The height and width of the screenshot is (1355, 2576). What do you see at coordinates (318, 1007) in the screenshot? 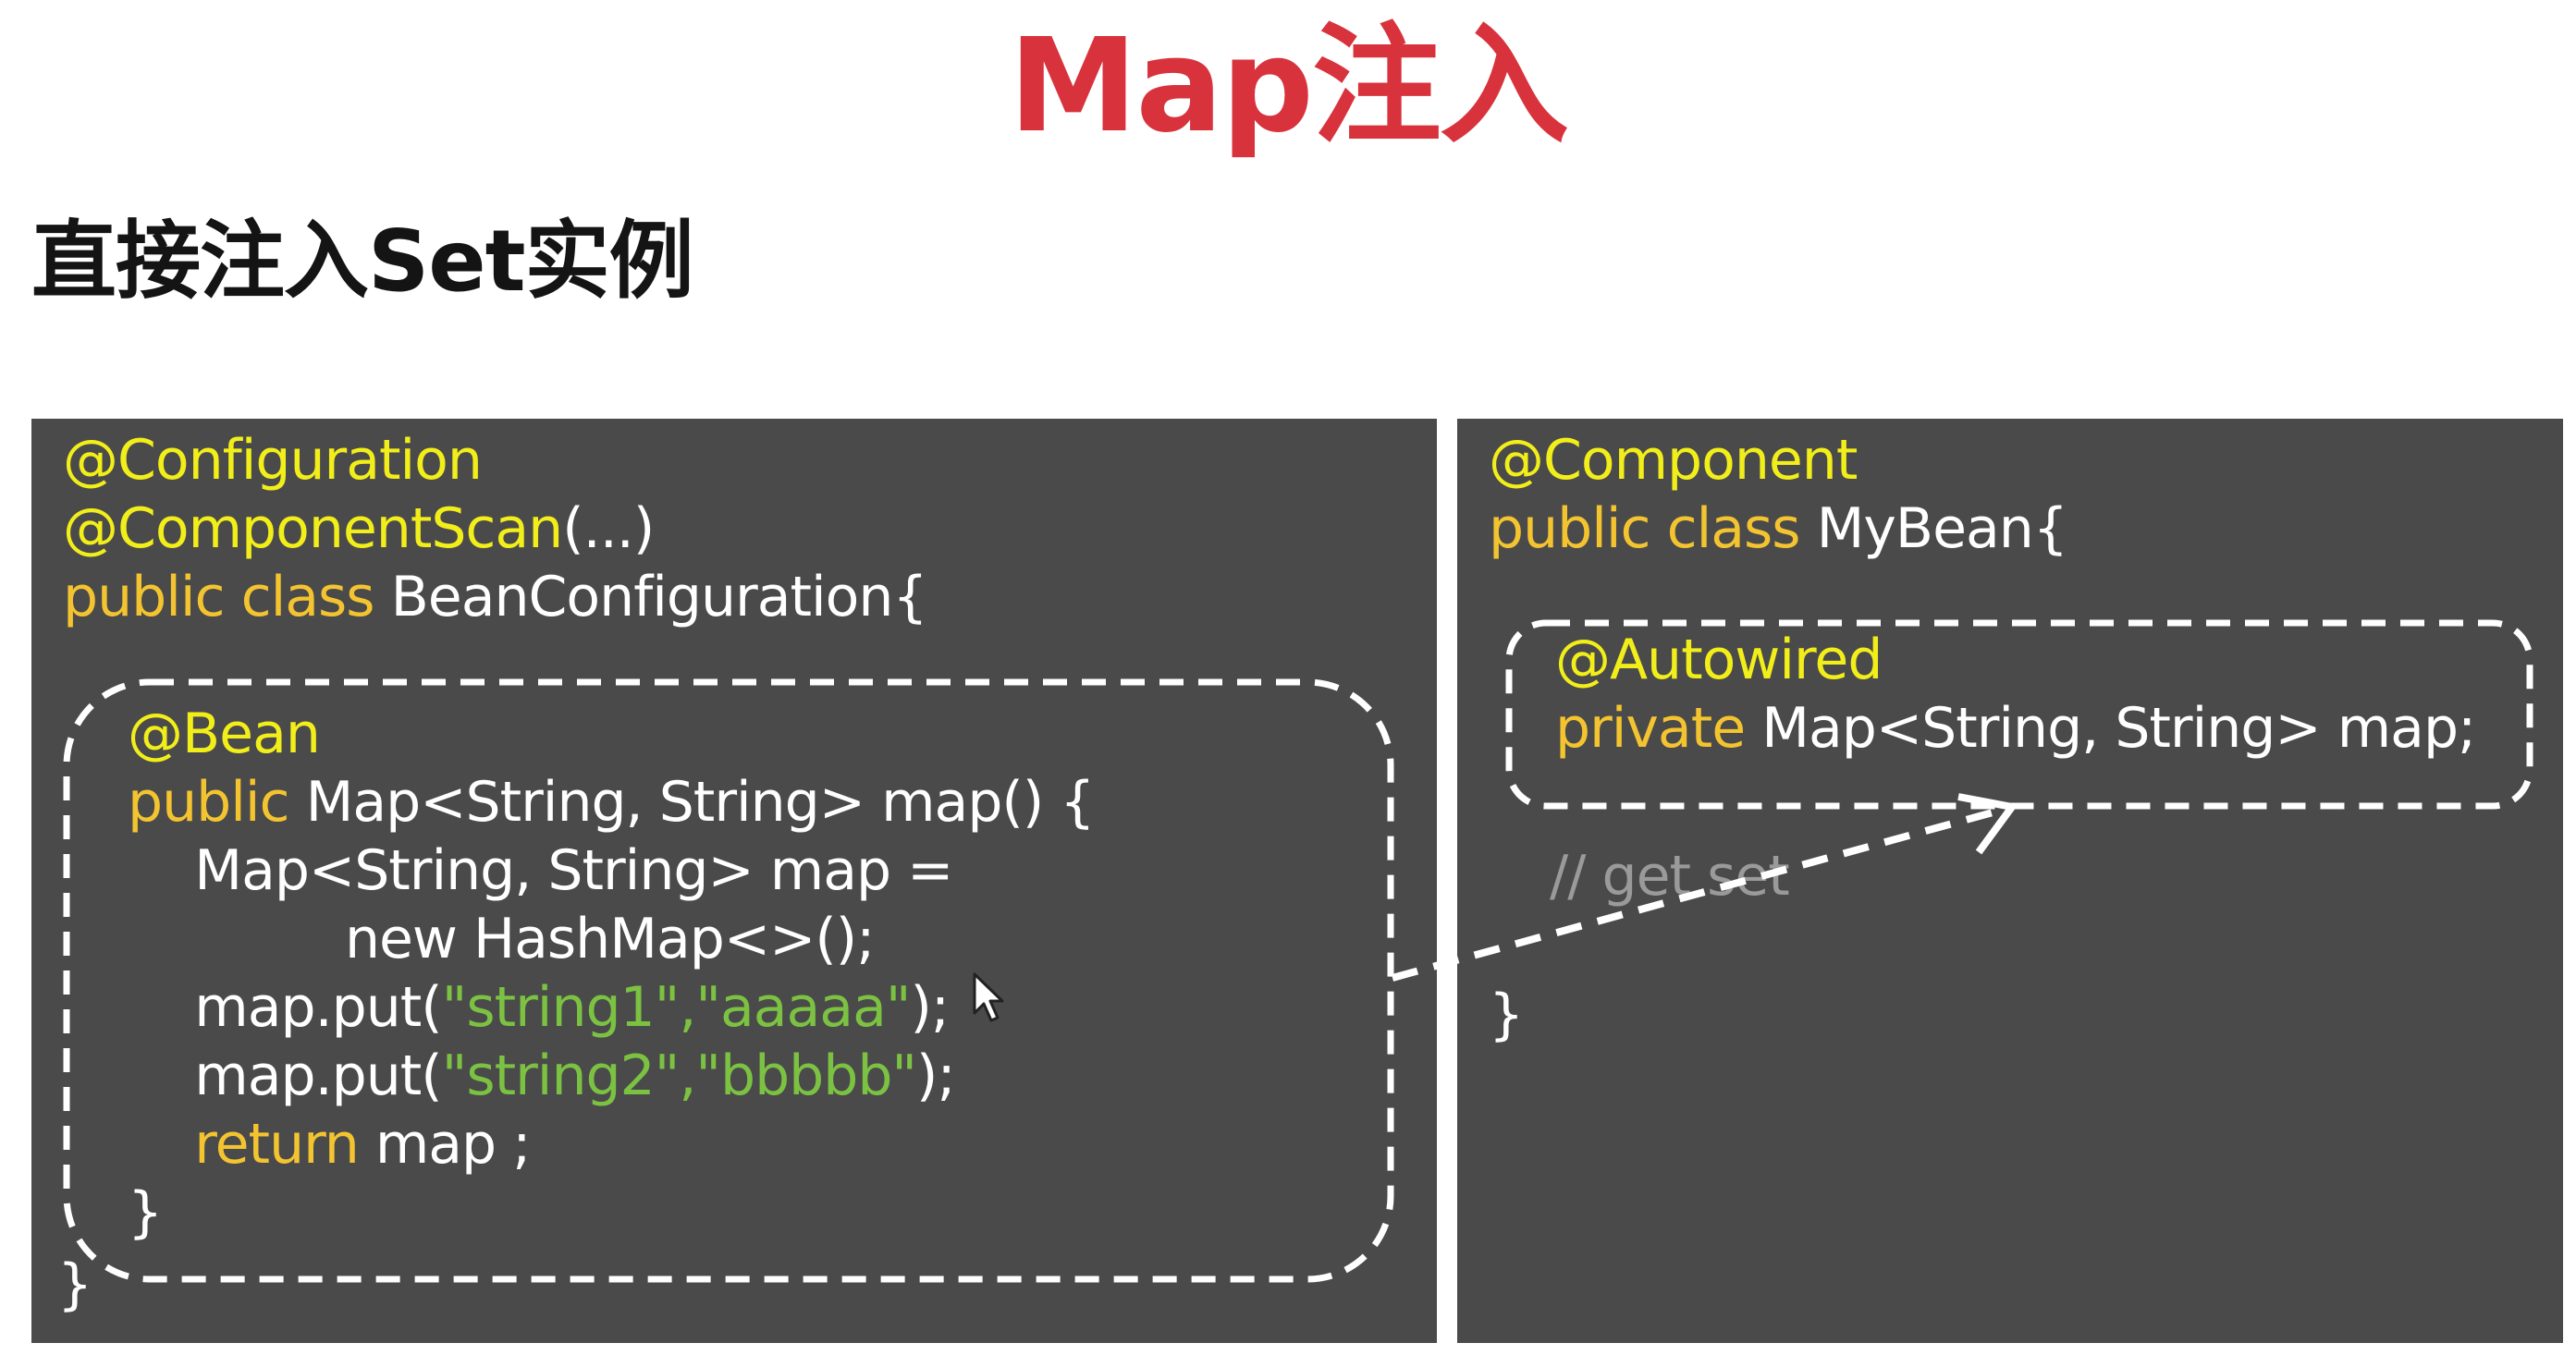
I see `put-call-1-prefix: map.put(` at bounding box center [318, 1007].